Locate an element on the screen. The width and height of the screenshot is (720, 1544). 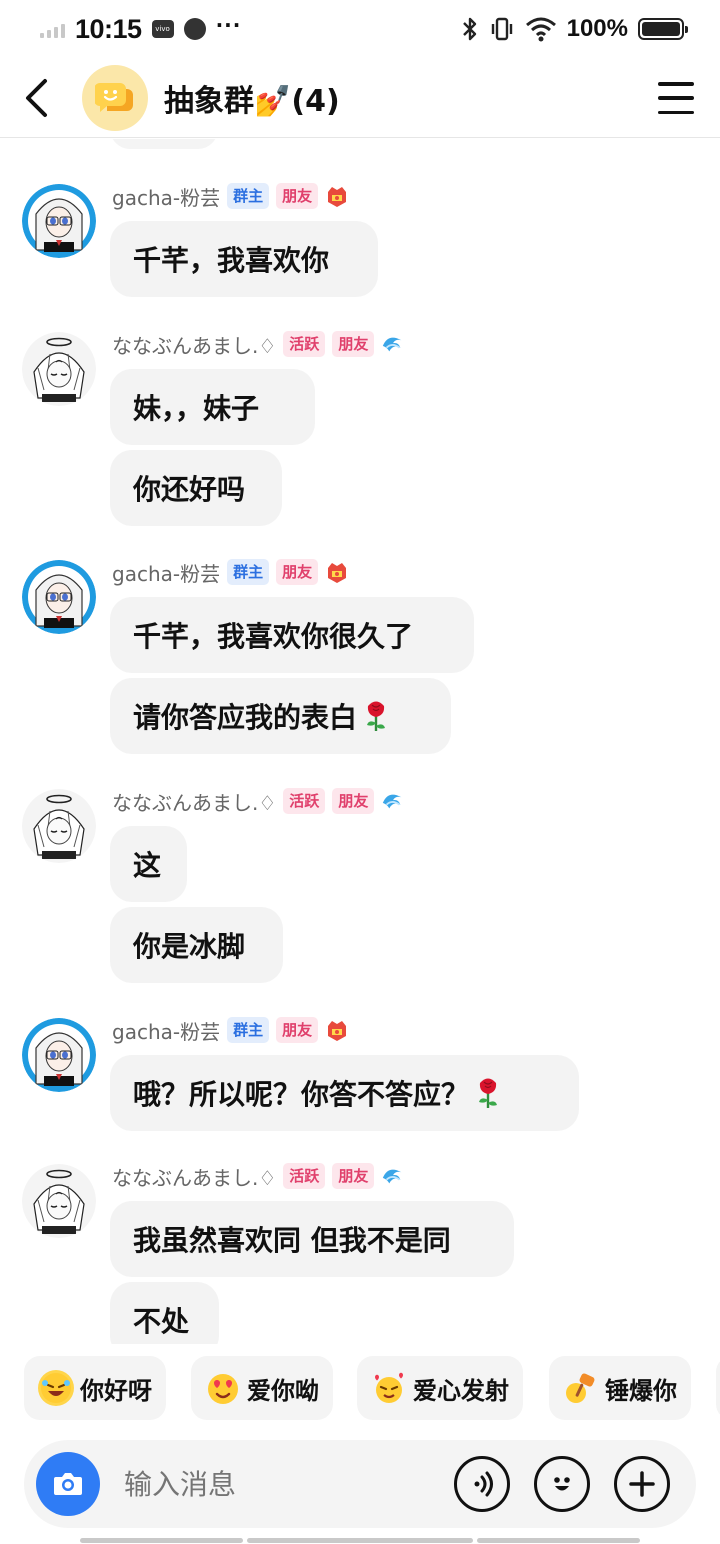
laughing-emoji-icon is located at coordinates (56, 1388).